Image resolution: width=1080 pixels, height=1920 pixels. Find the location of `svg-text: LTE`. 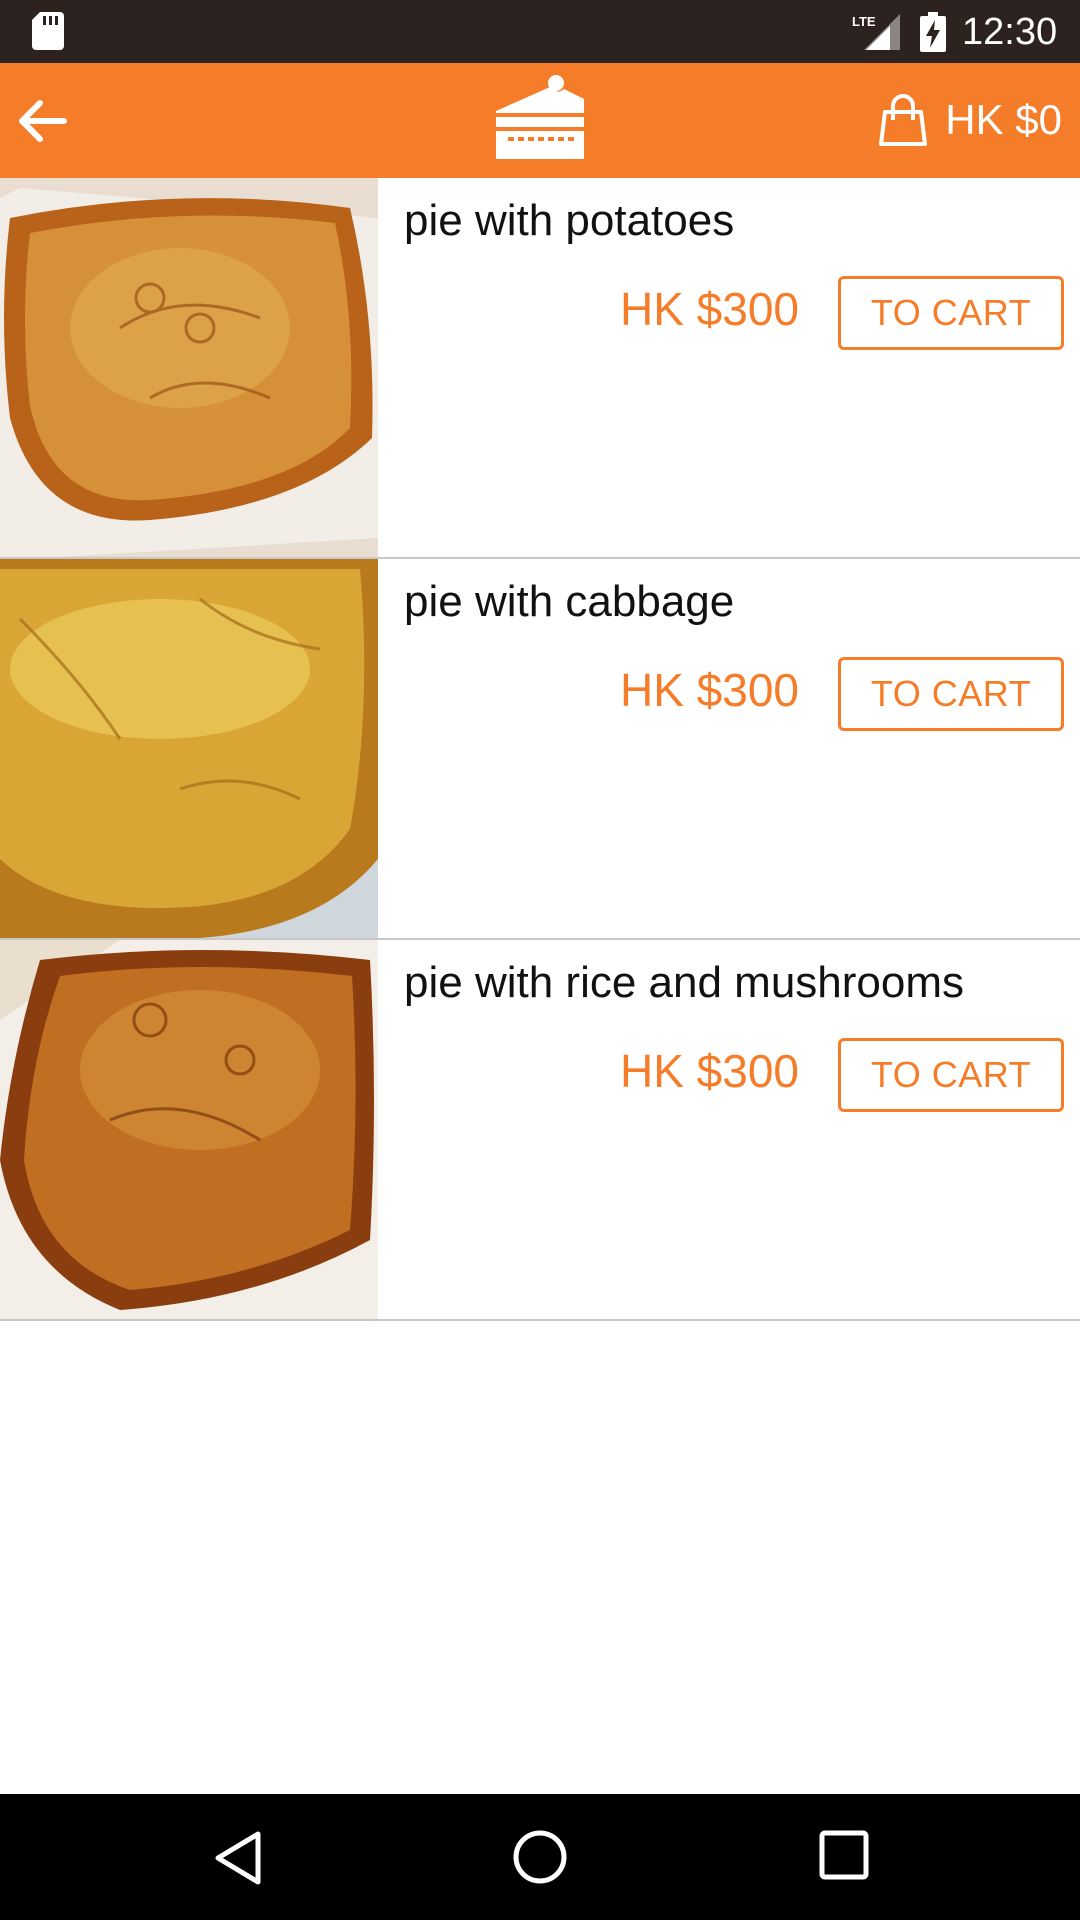

svg-text: LTE is located at coordinates (864, 21).